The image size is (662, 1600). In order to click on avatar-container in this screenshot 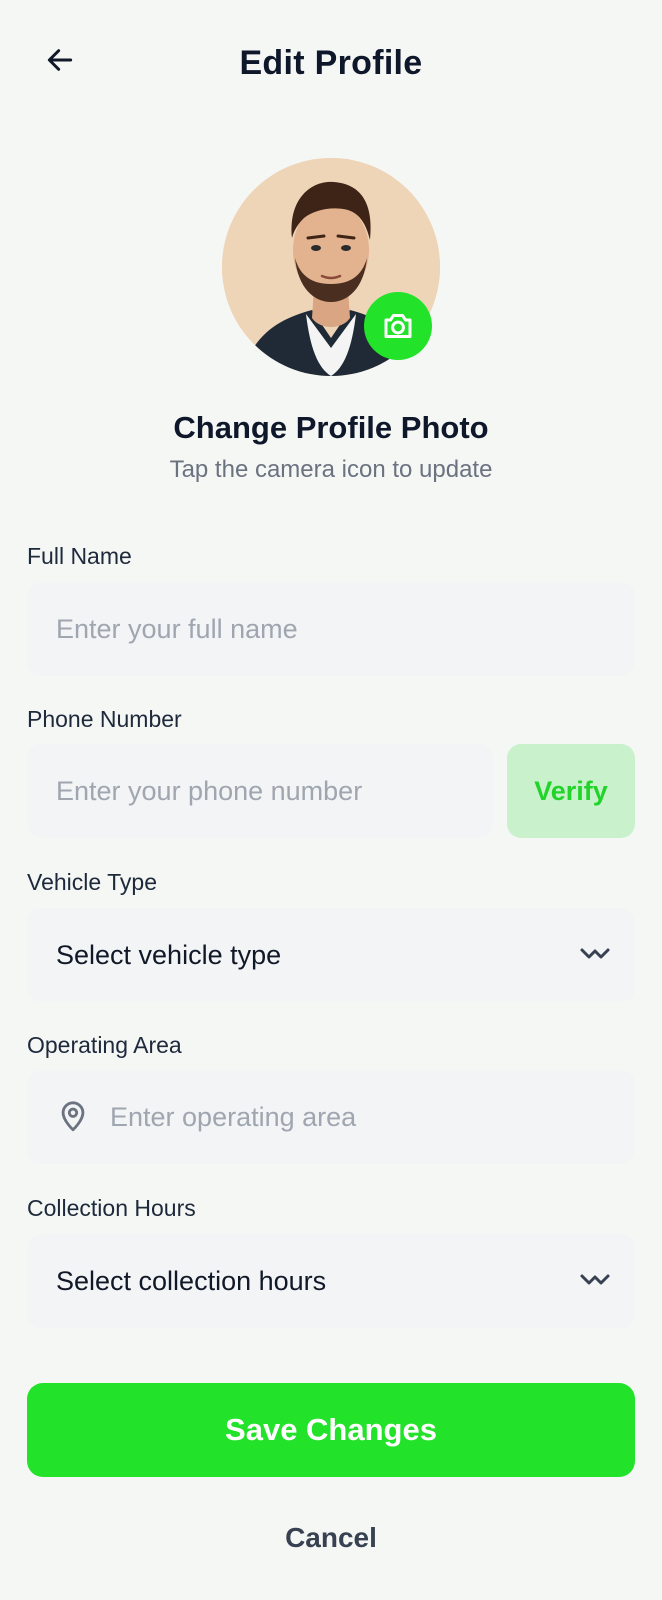, I will do `click(331, 267)`.